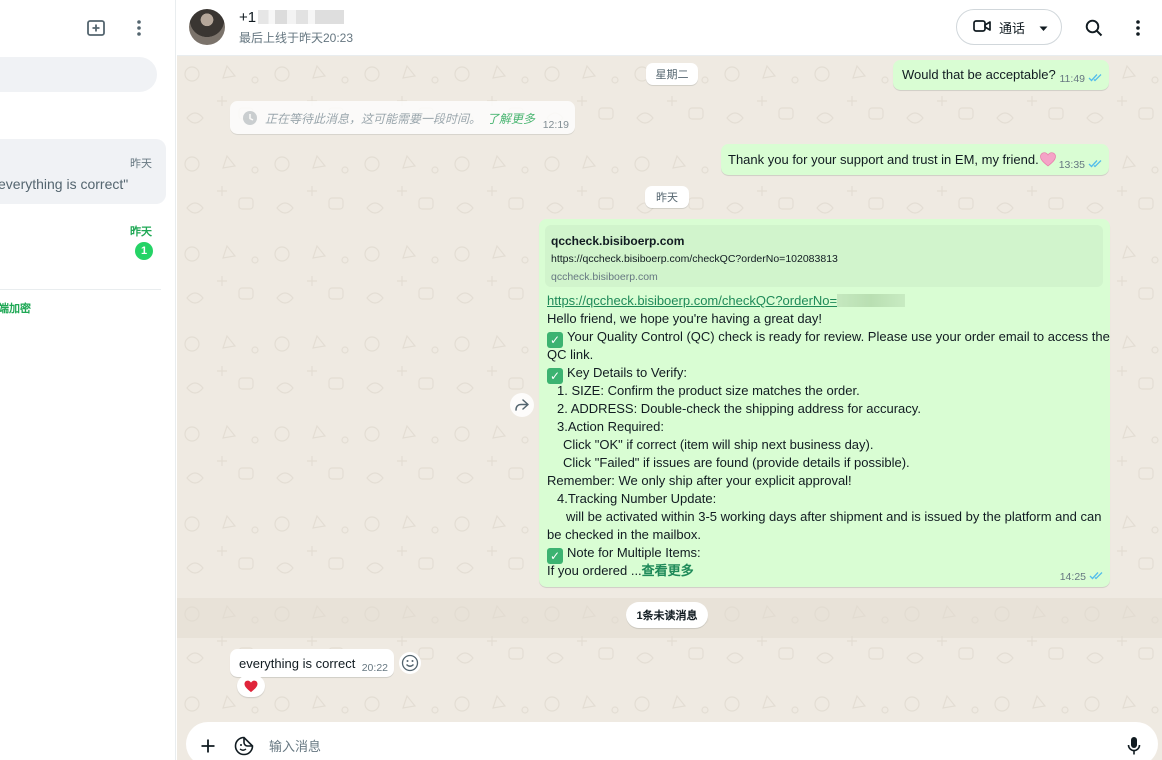 The width and height of the screenshot is (1162, 760). I want to click on sticker-icon, so click(244, 746).